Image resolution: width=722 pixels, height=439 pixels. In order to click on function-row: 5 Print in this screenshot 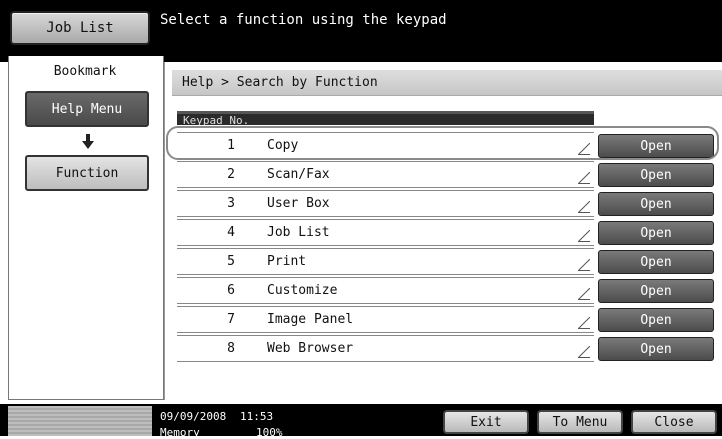, I will do `click(385, 261)`.